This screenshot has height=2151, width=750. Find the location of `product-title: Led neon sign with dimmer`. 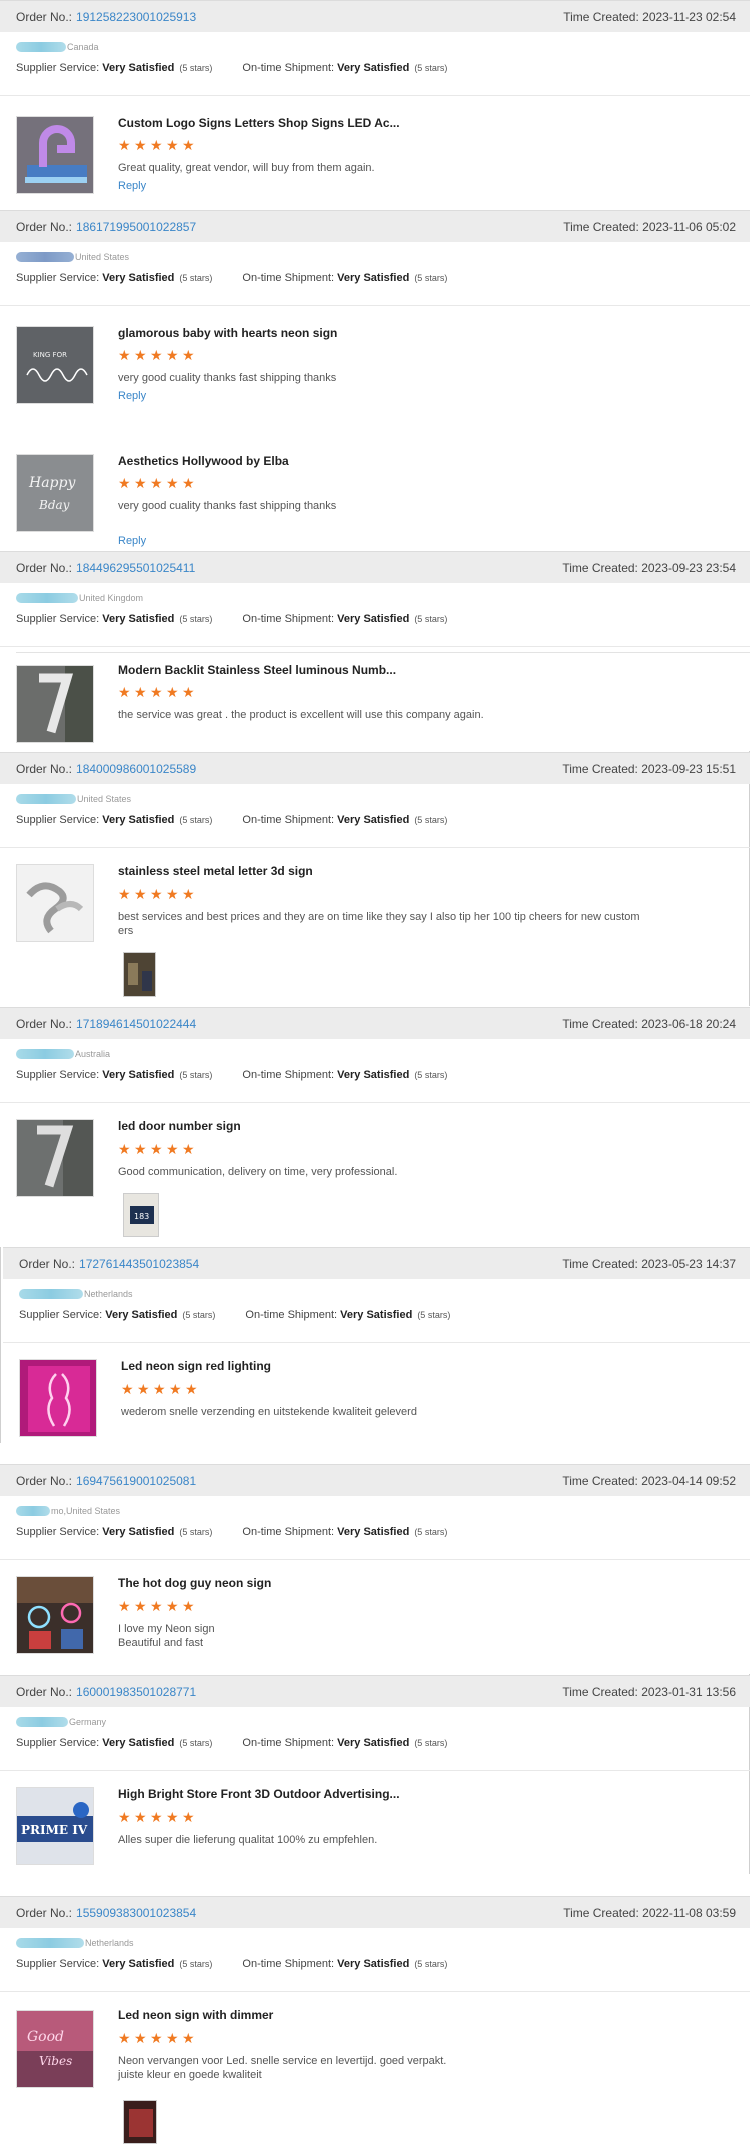

product-title: Led neon sign with dimmer is located at coordinates (195, 2015).